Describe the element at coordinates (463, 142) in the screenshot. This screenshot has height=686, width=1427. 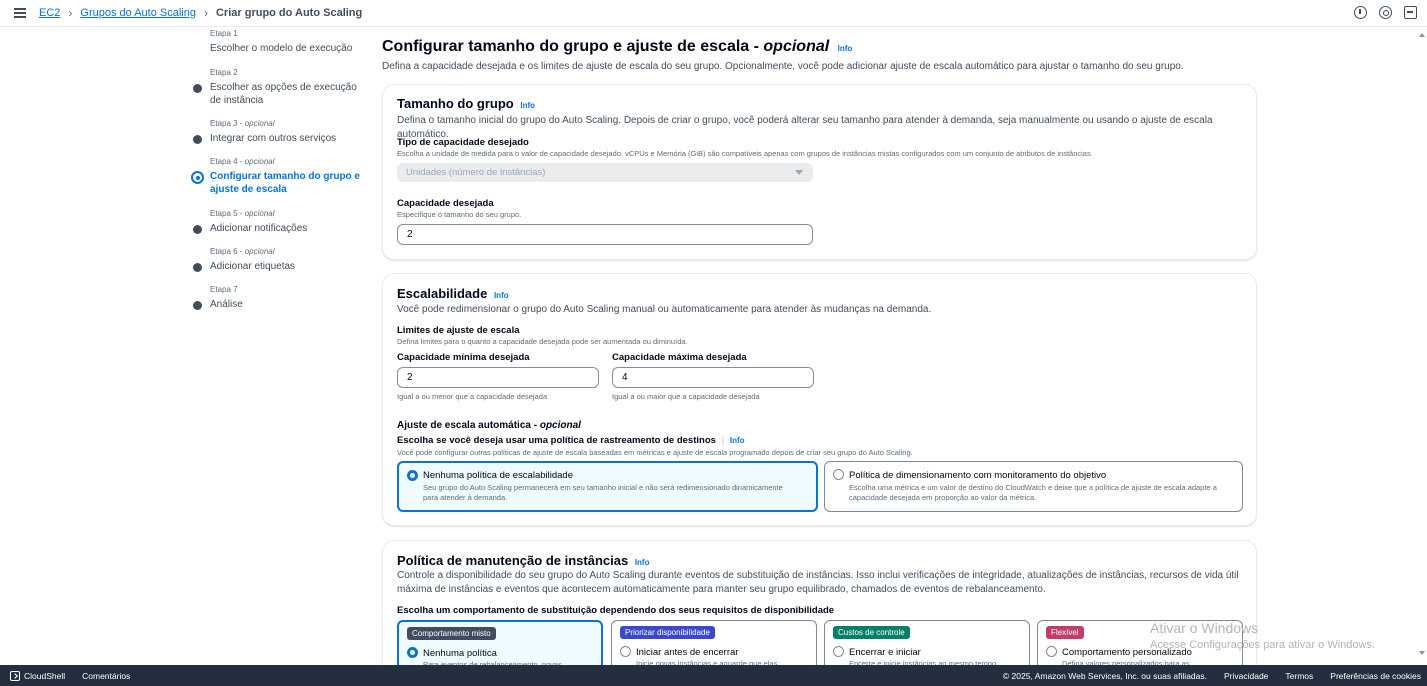
I see `capacity-type-label: Tipo de capacidade desejado` at that location.